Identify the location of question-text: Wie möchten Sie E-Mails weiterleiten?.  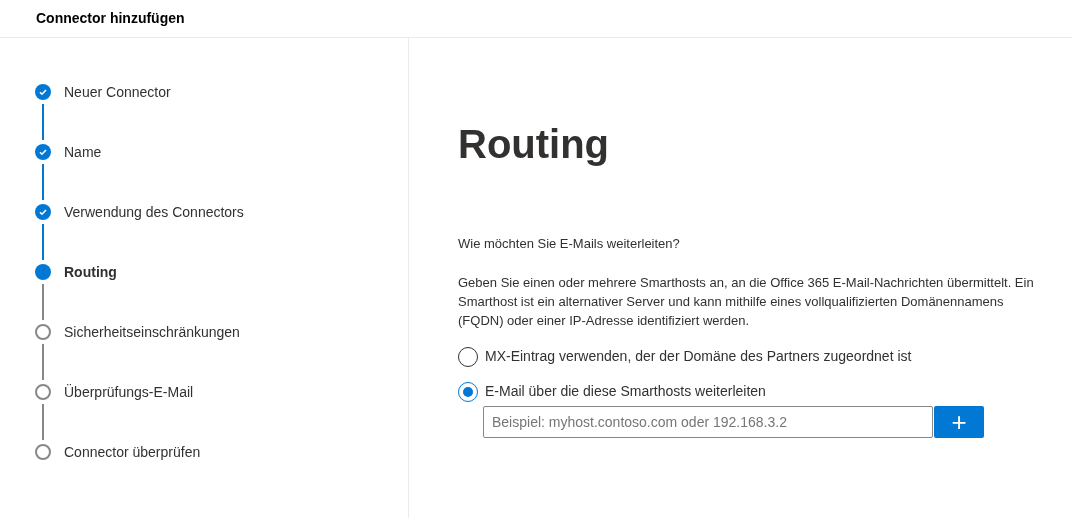
(569, 244).